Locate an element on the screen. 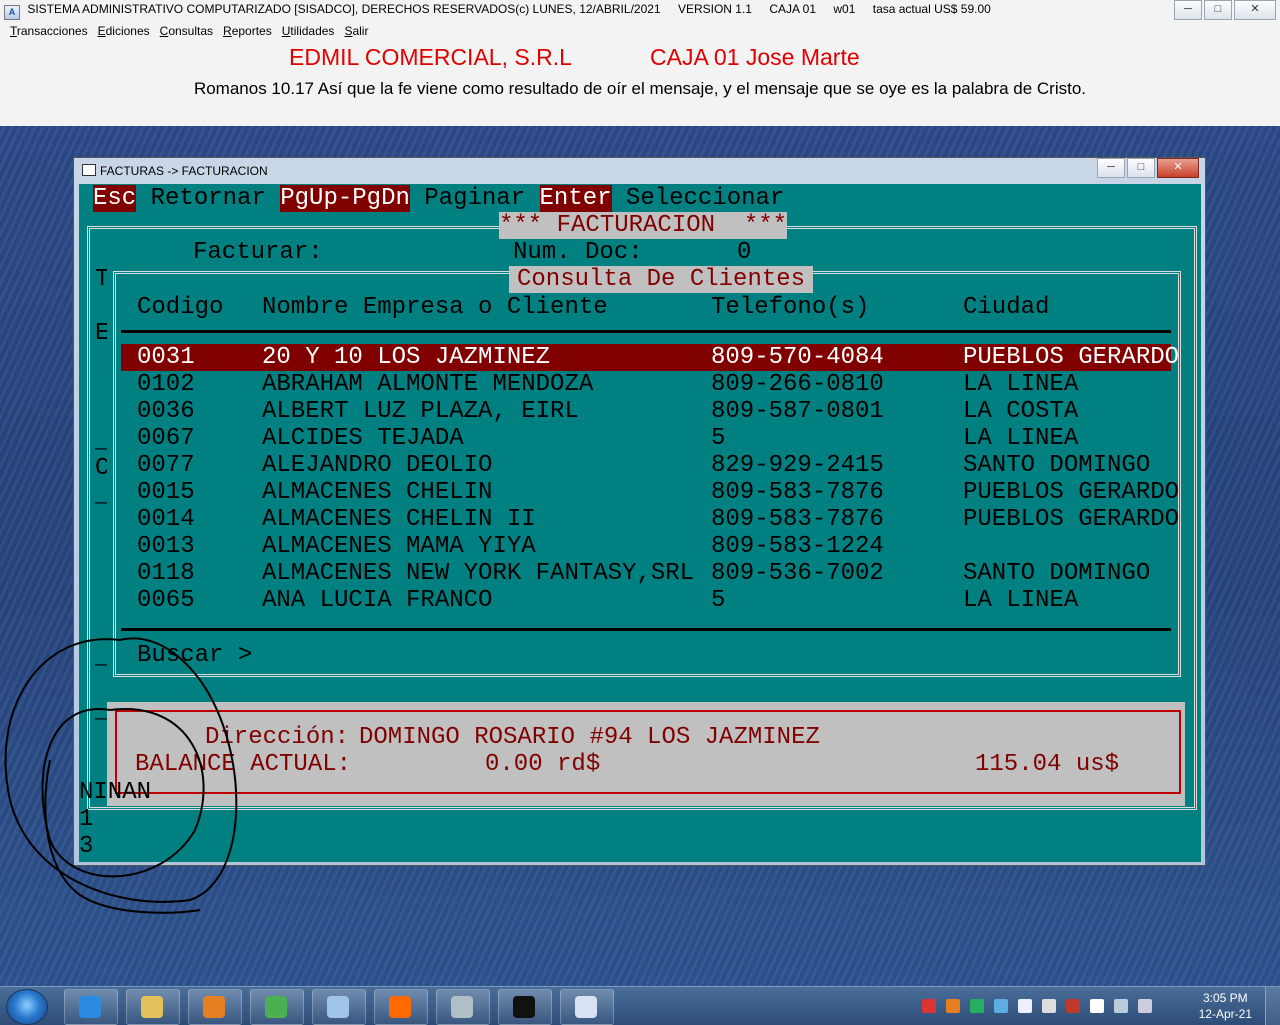  table-cell-name: ALCIDES TEJADA is located at coordinates (363, 438).